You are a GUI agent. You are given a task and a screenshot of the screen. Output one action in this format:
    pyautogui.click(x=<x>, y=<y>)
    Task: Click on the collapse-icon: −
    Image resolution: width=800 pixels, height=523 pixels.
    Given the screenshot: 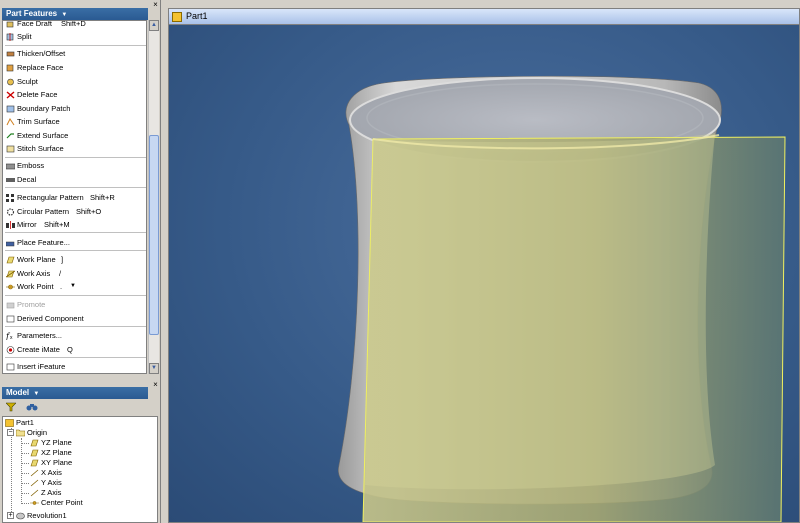 What is the action you would take?
    pyautogui.click(x=10, y=432)
    